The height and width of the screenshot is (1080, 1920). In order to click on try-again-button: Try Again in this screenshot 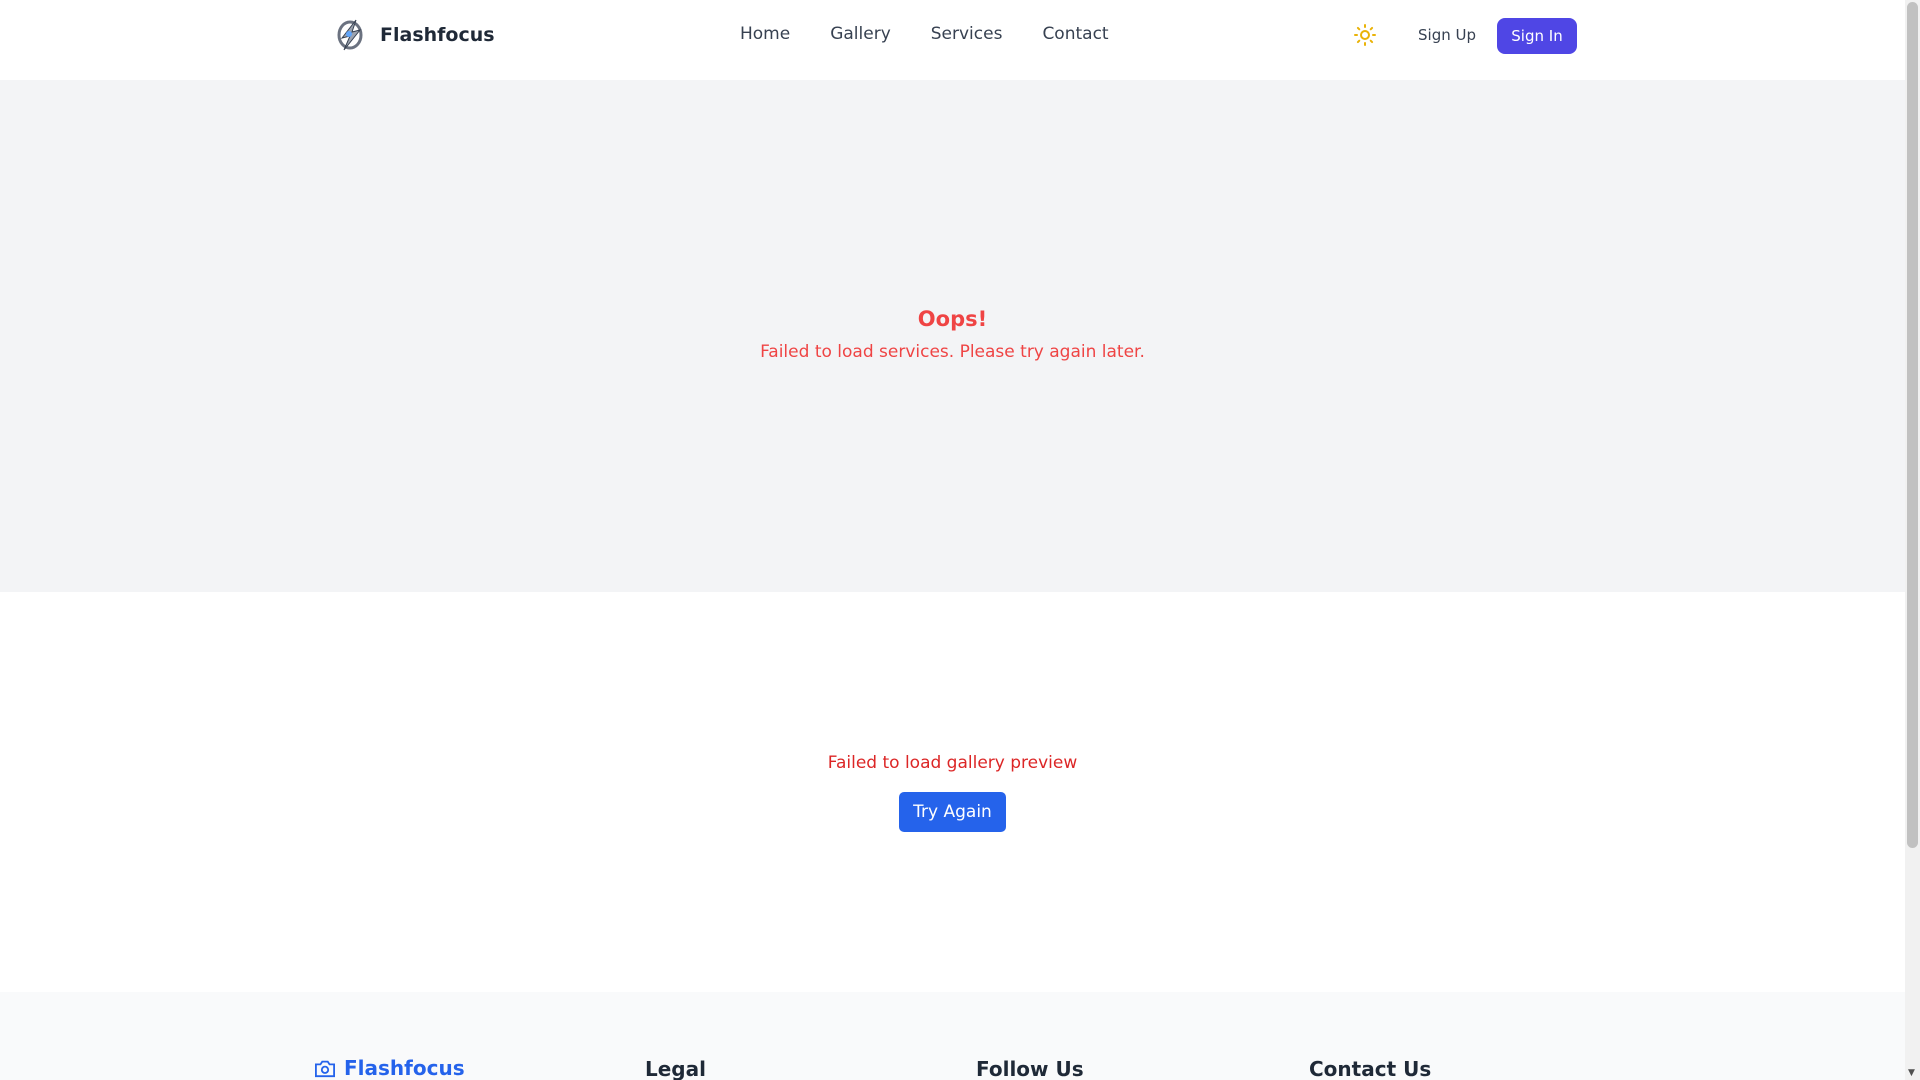, I will do `click(952, 812)`.